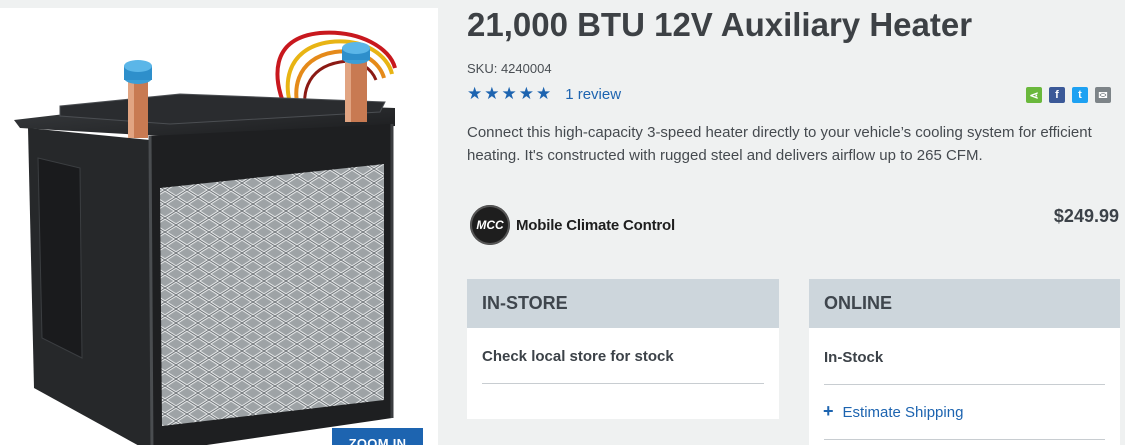 The height and width of the screenshot is (445, 1125). Describe the element at coordinates (1034, 95) in the screenshot. I see `share-icon: ⋖` at that location.